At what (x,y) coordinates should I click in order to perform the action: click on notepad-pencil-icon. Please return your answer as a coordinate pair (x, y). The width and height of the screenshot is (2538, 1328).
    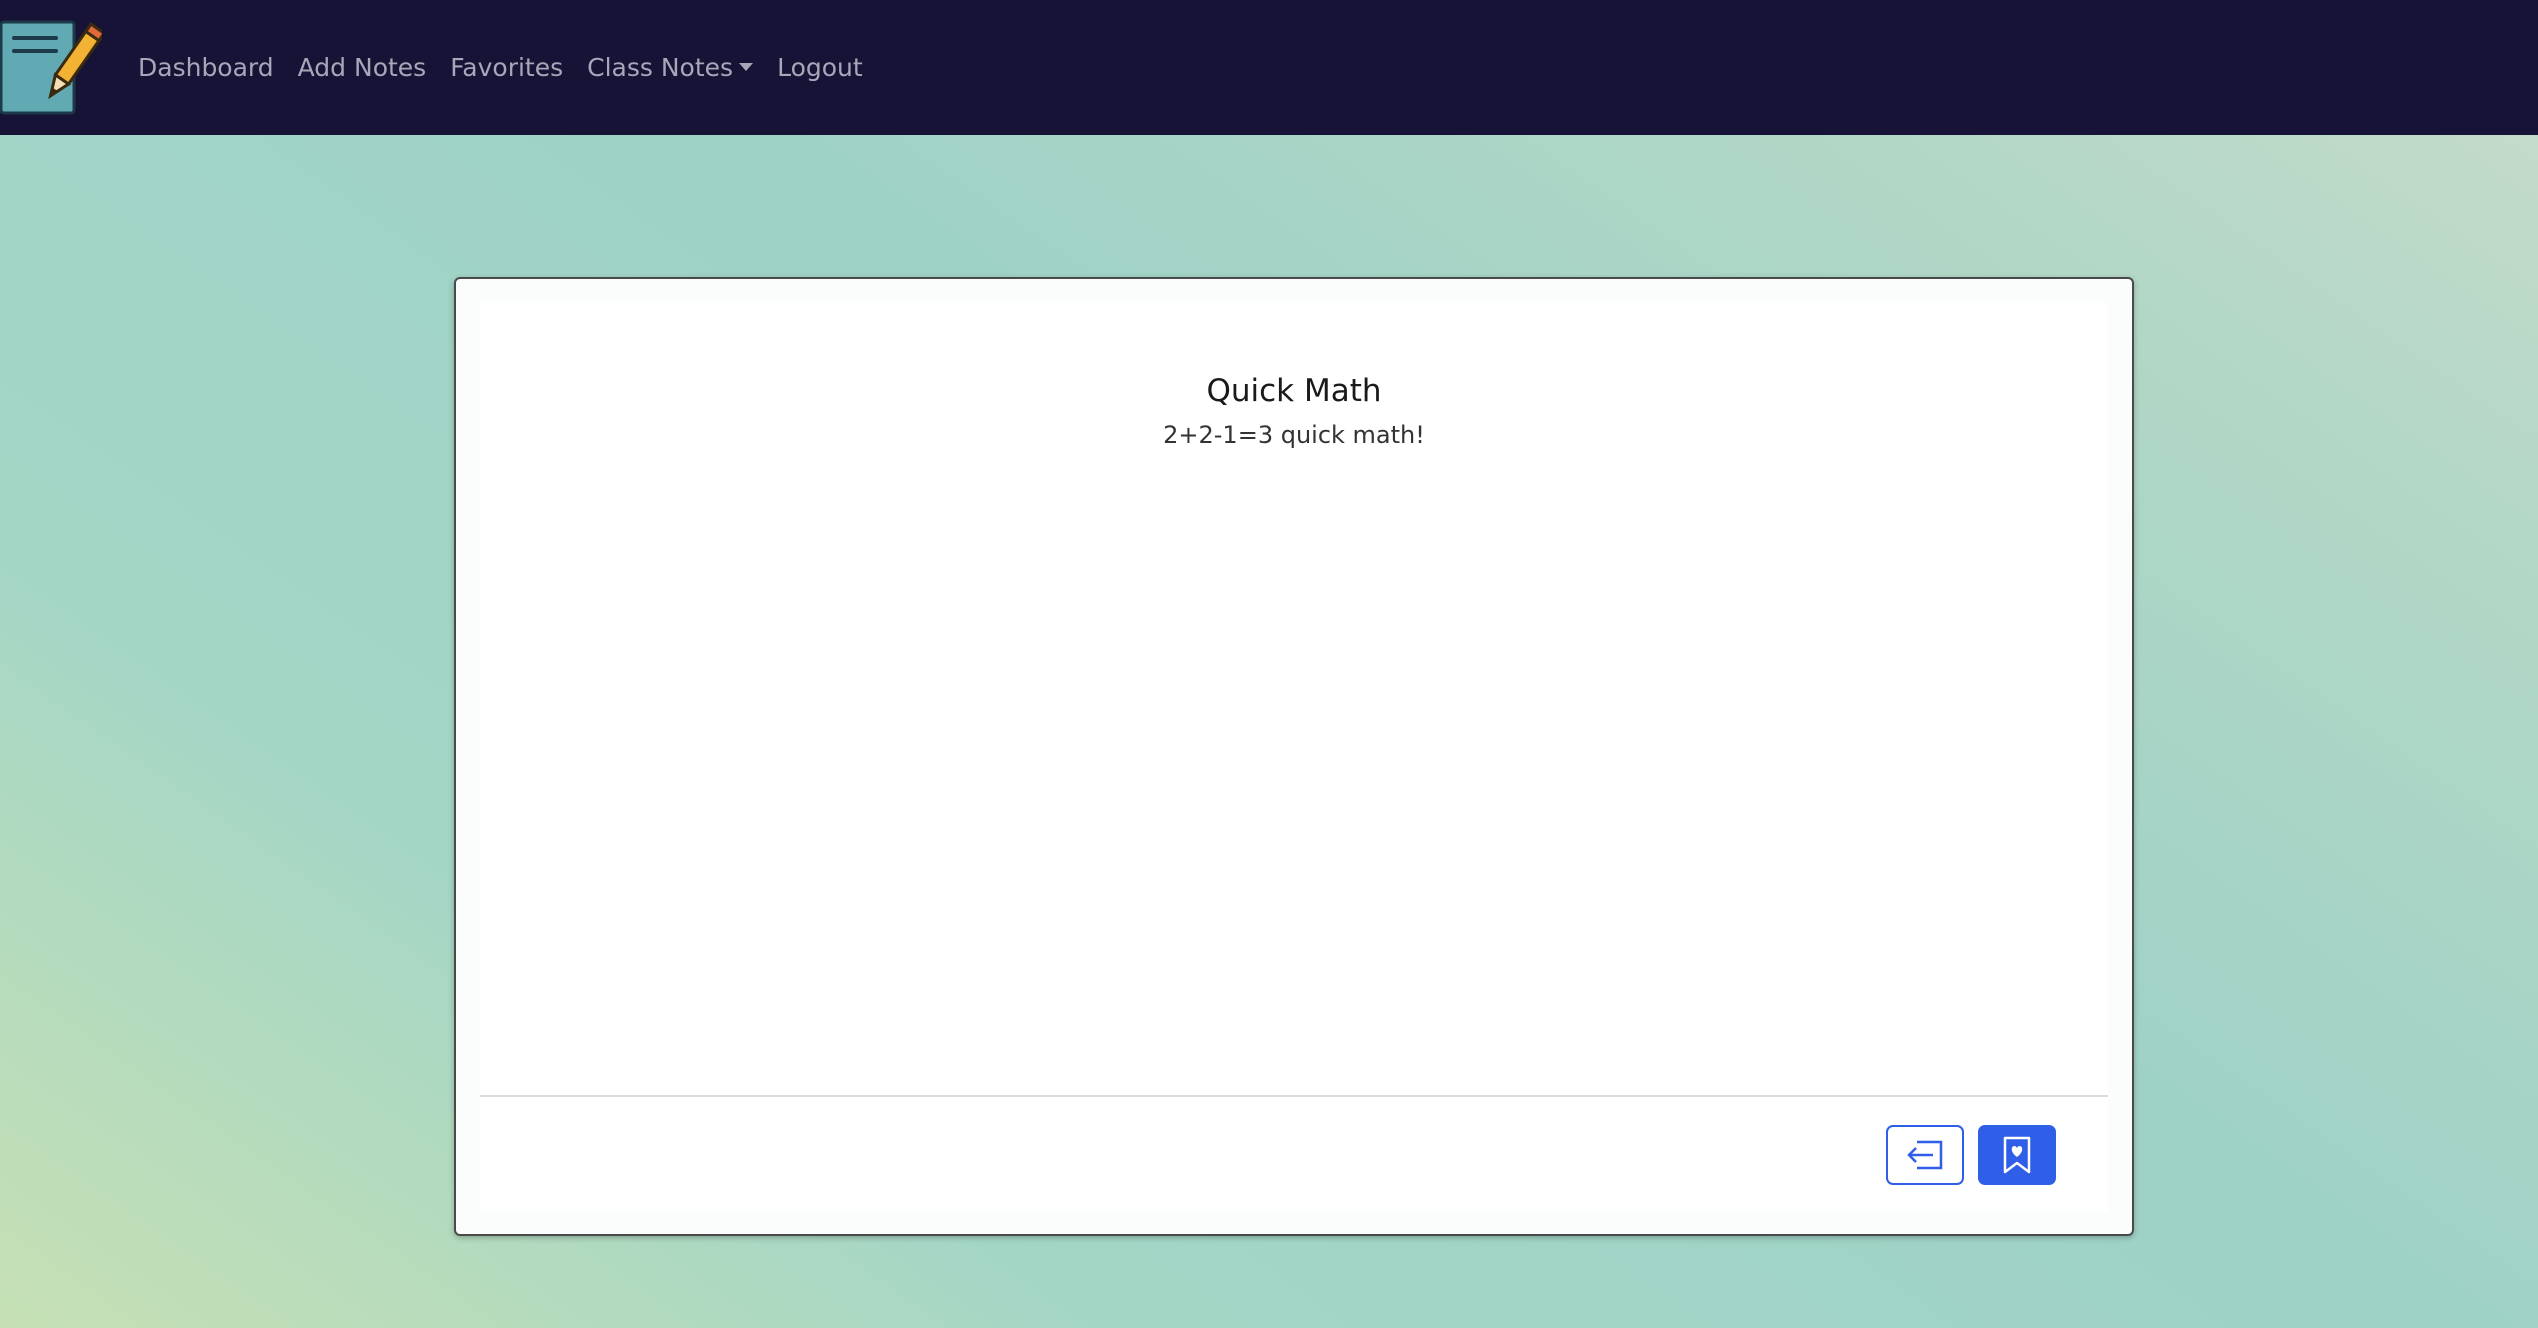
    Looking at the image, I should click on (53, 67).